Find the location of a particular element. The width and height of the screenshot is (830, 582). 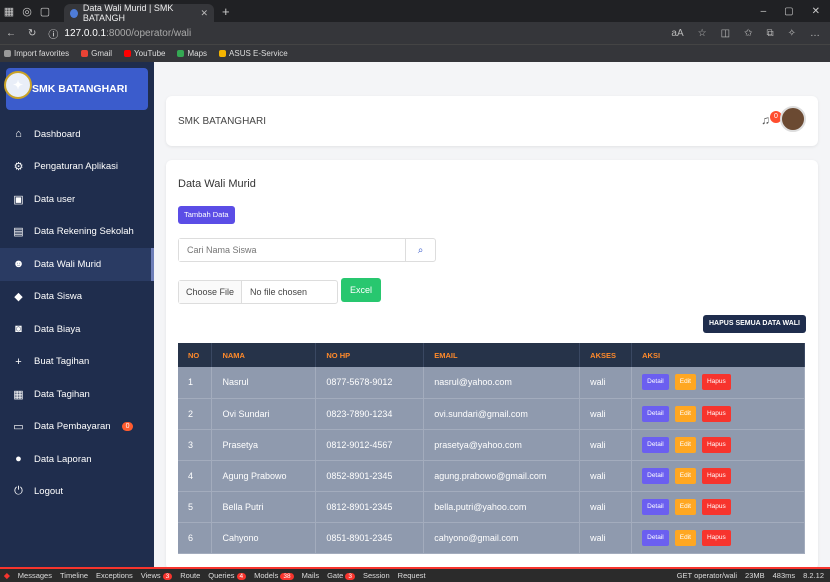

choose-file-button: Choose File is located at coordinates (211, 292).